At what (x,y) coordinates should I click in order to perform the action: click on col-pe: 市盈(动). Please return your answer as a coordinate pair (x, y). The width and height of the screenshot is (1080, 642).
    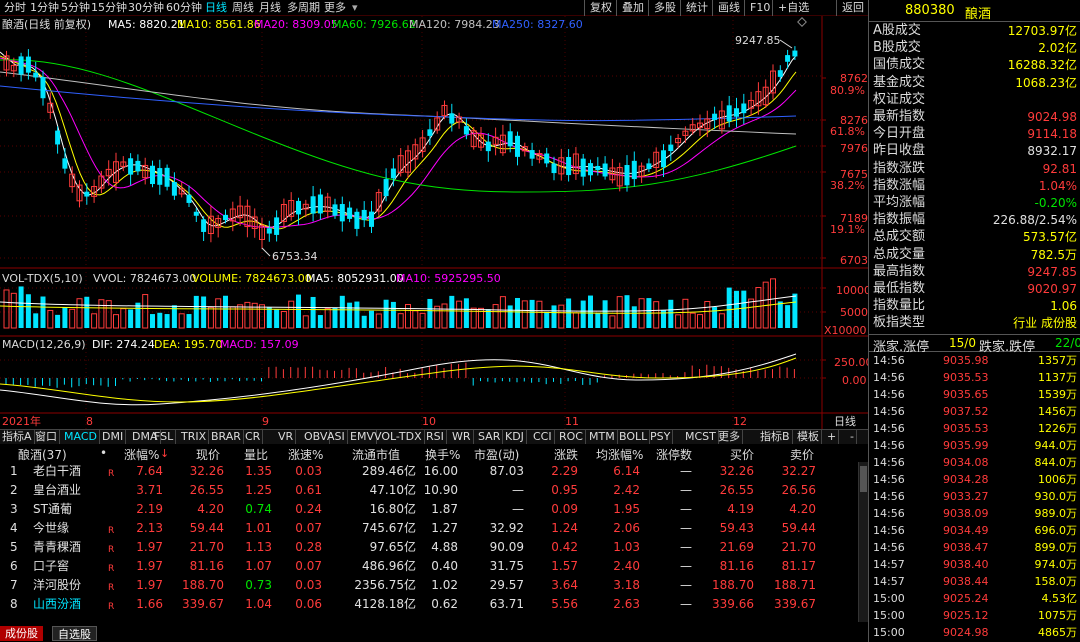
    Looking at the image, I should click on (496, 454).